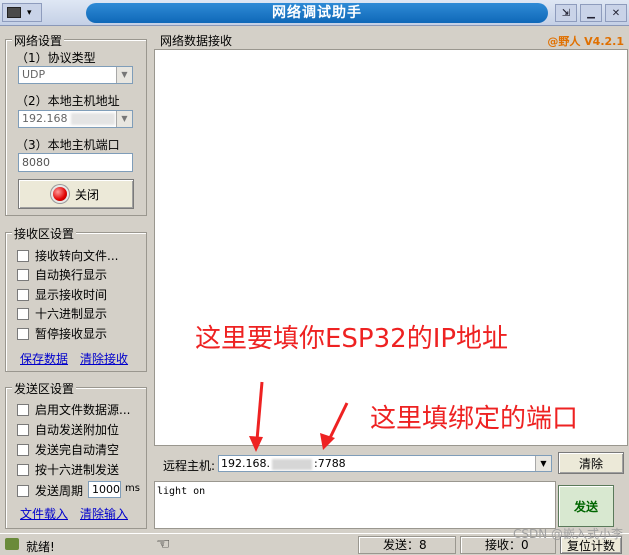  Describe the element at coordinates (34, 74) in the screenshot. I see `protocol-value: UDP` at that location.